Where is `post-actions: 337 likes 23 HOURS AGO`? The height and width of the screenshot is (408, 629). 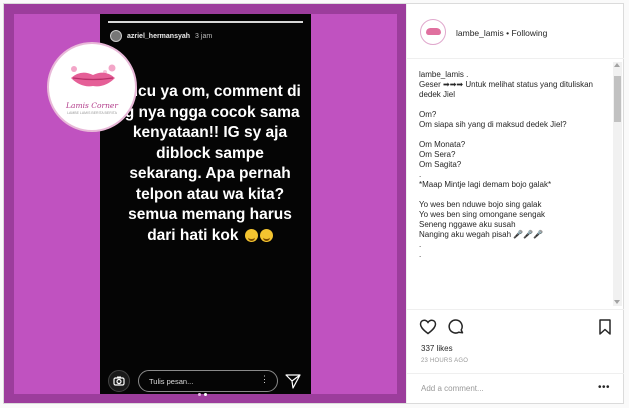 post-actions: 337 likes 23 HOURS AGO is located at coordinates (515, 341).